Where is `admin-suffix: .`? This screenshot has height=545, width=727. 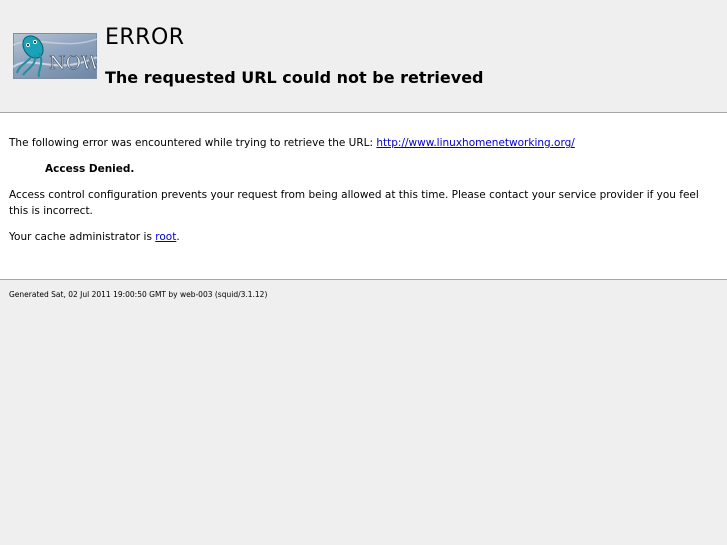 admin-suffix: . is located at coordinates (178, 237).